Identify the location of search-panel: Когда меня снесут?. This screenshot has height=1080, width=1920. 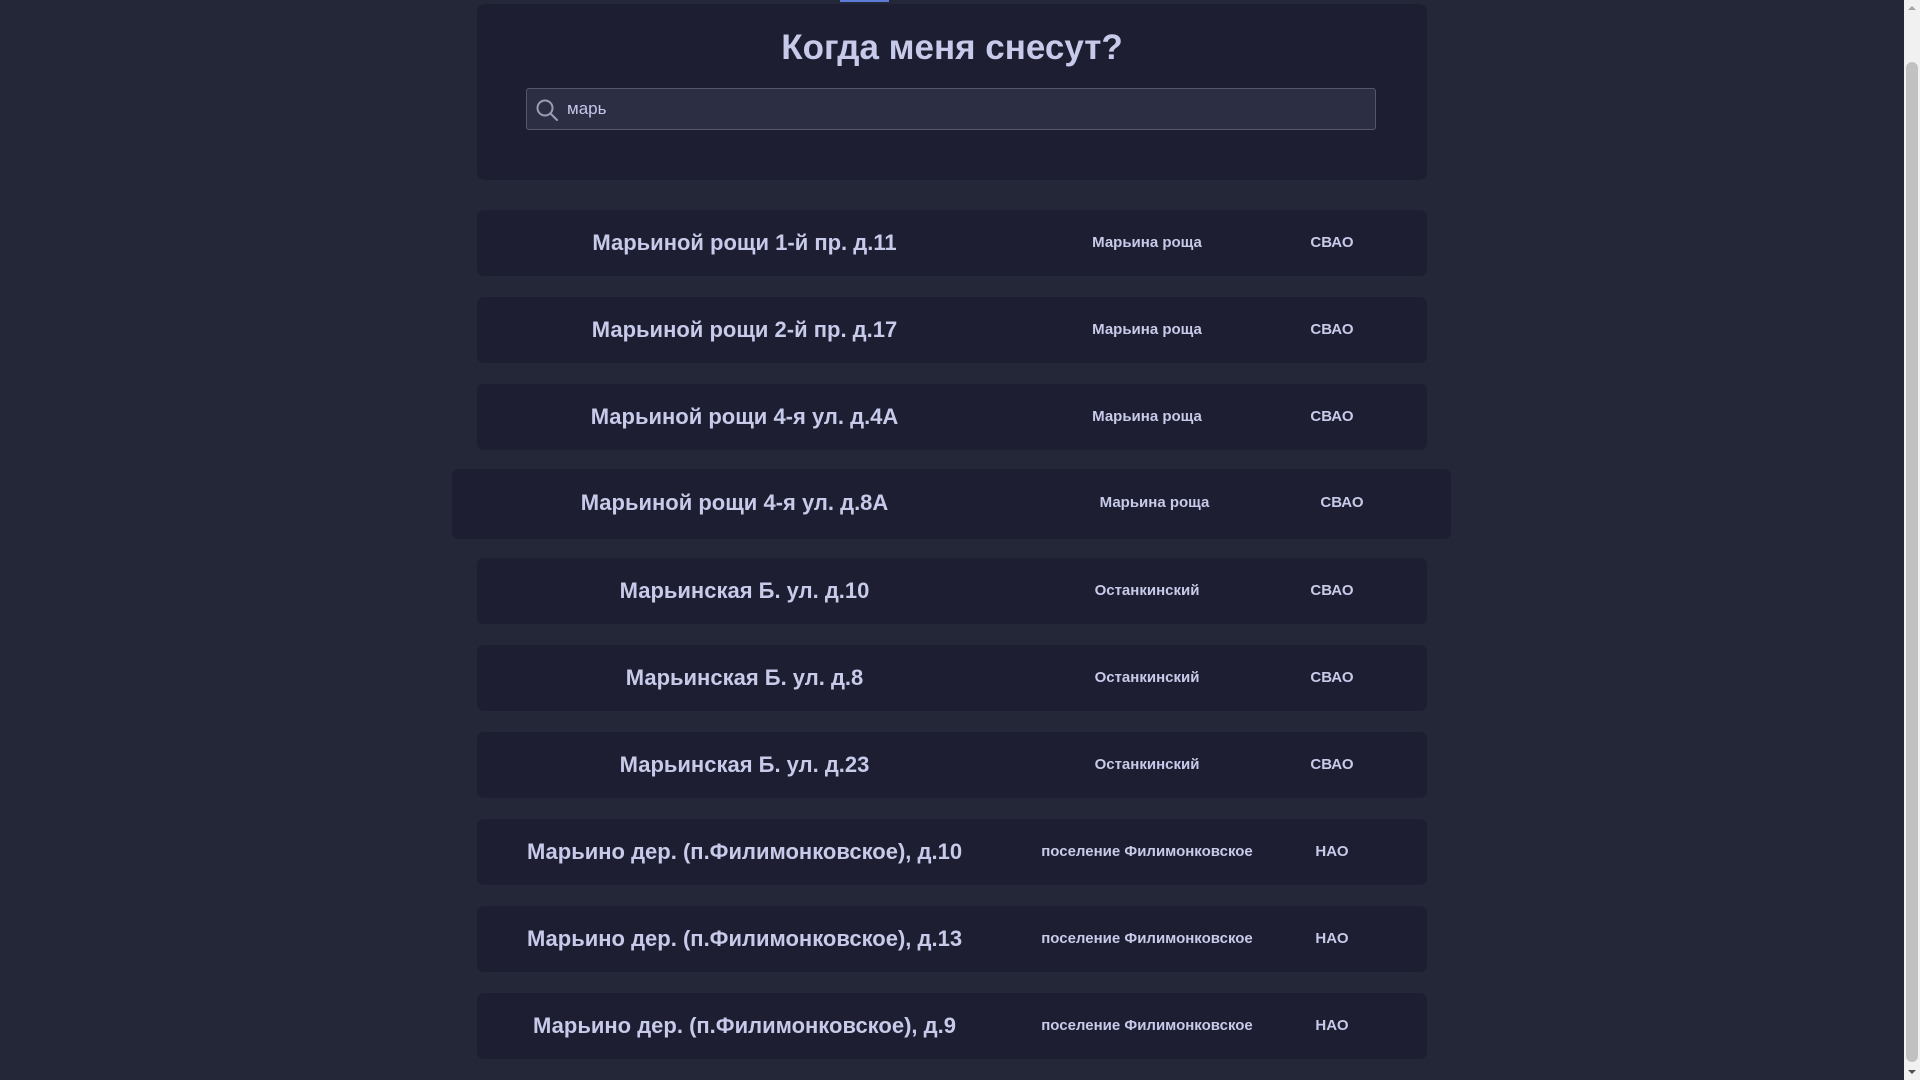
(952, 92).